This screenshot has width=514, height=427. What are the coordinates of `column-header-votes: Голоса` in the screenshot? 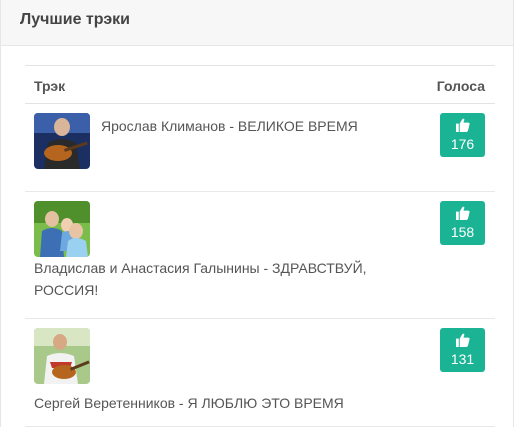 It's located at (460, 86).